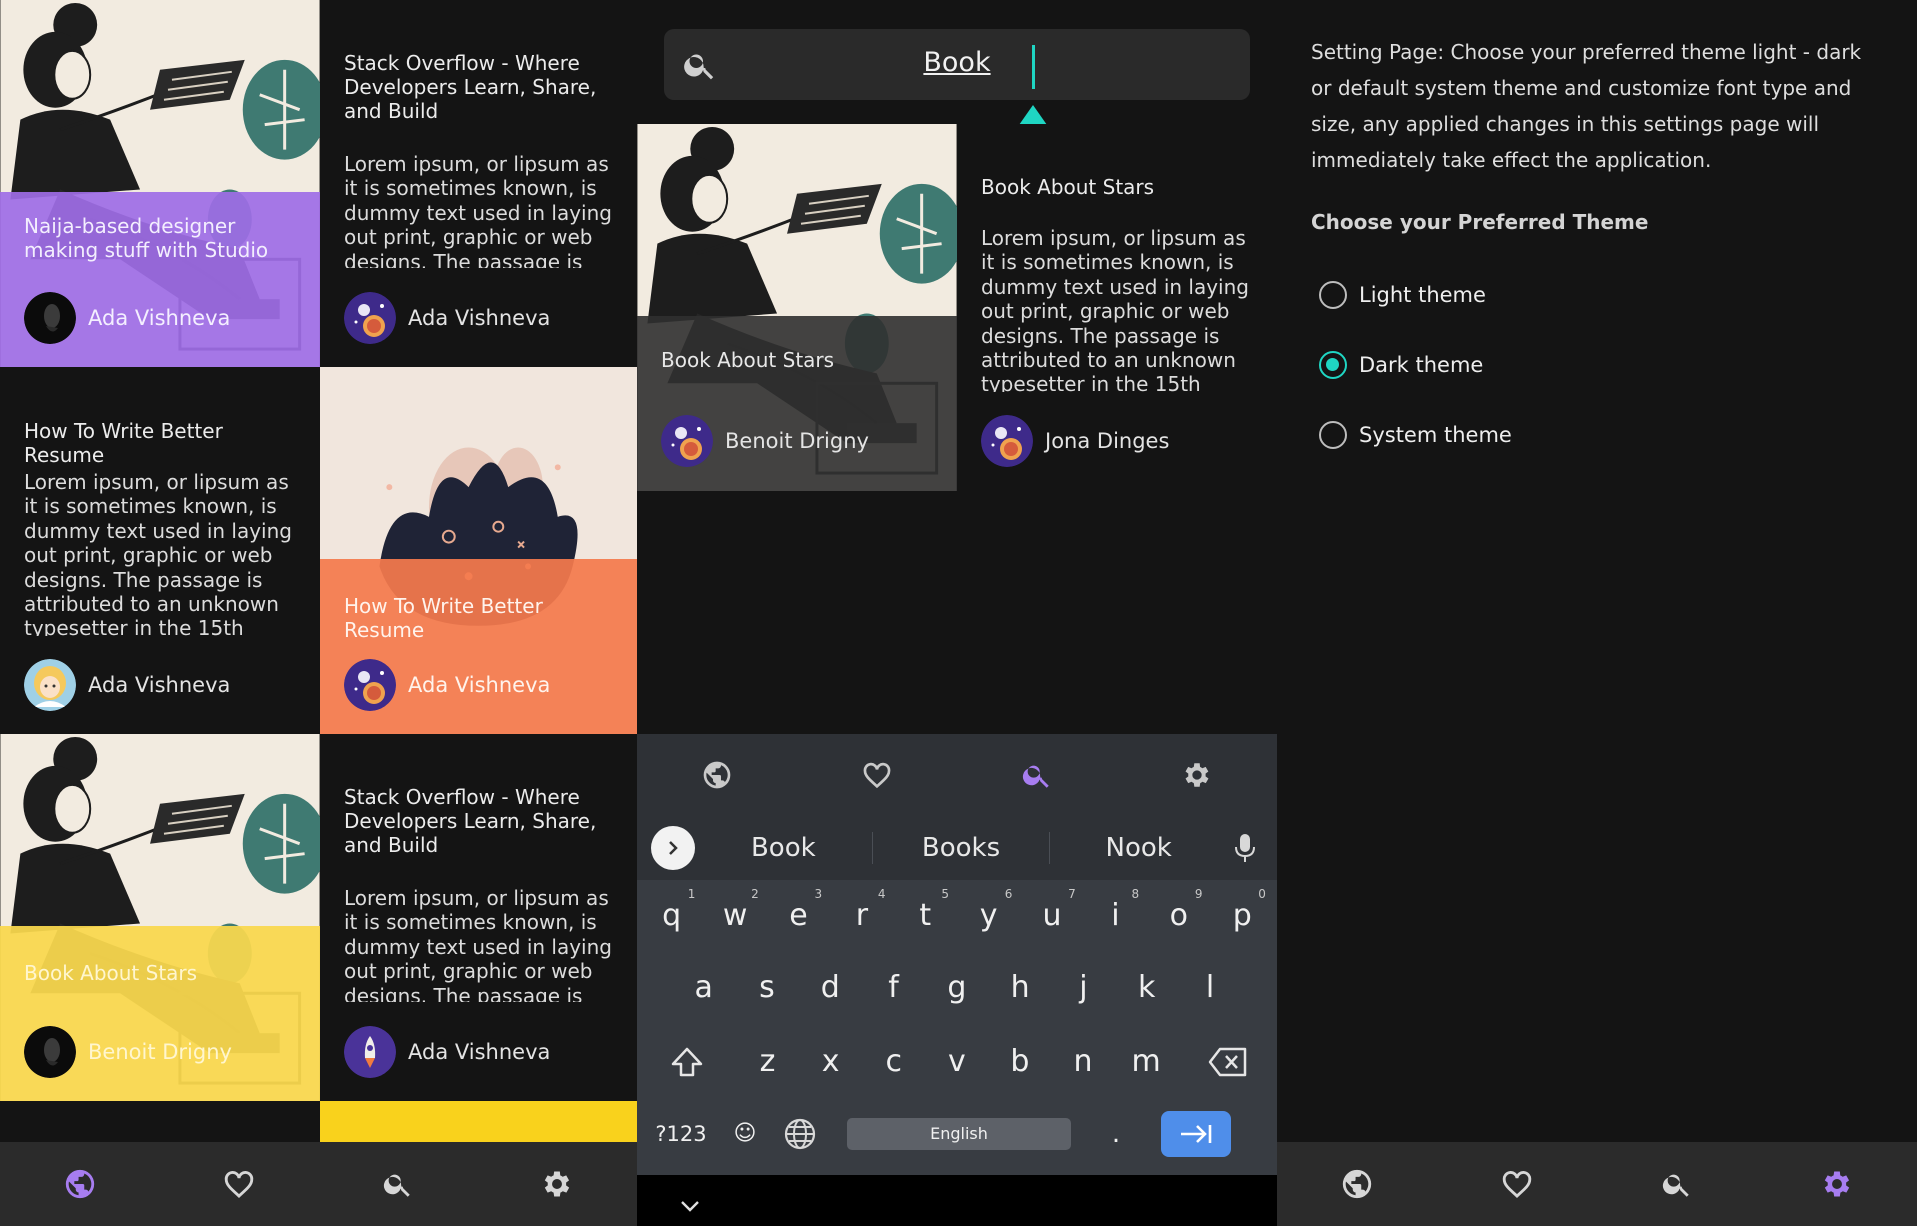 The image size is (1917, 1226). I want to click on card-author: Benoit Drigny, so click(765, 441).